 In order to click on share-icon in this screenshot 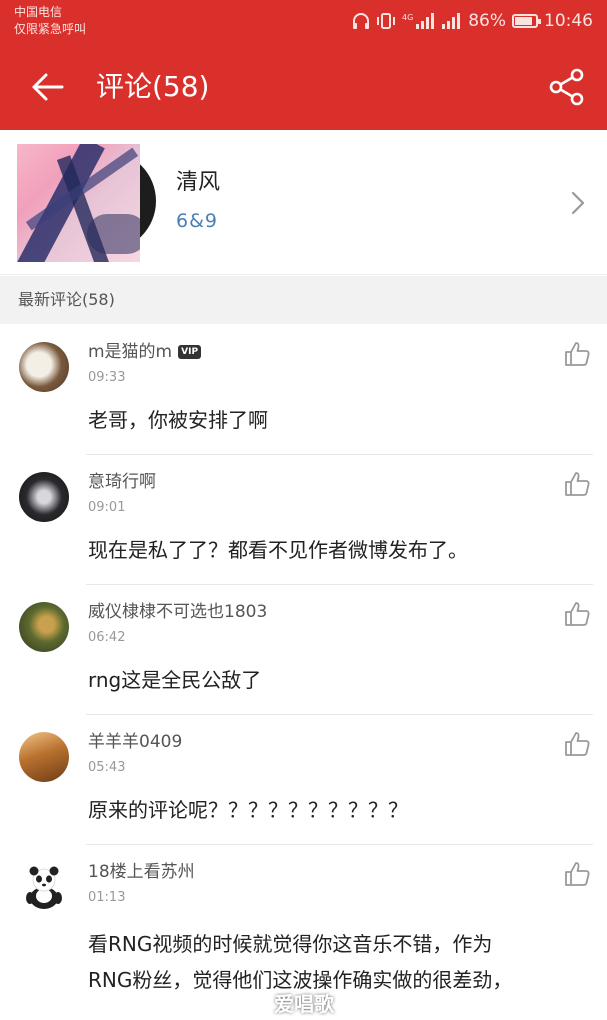, I will do `click(566, 87)`.